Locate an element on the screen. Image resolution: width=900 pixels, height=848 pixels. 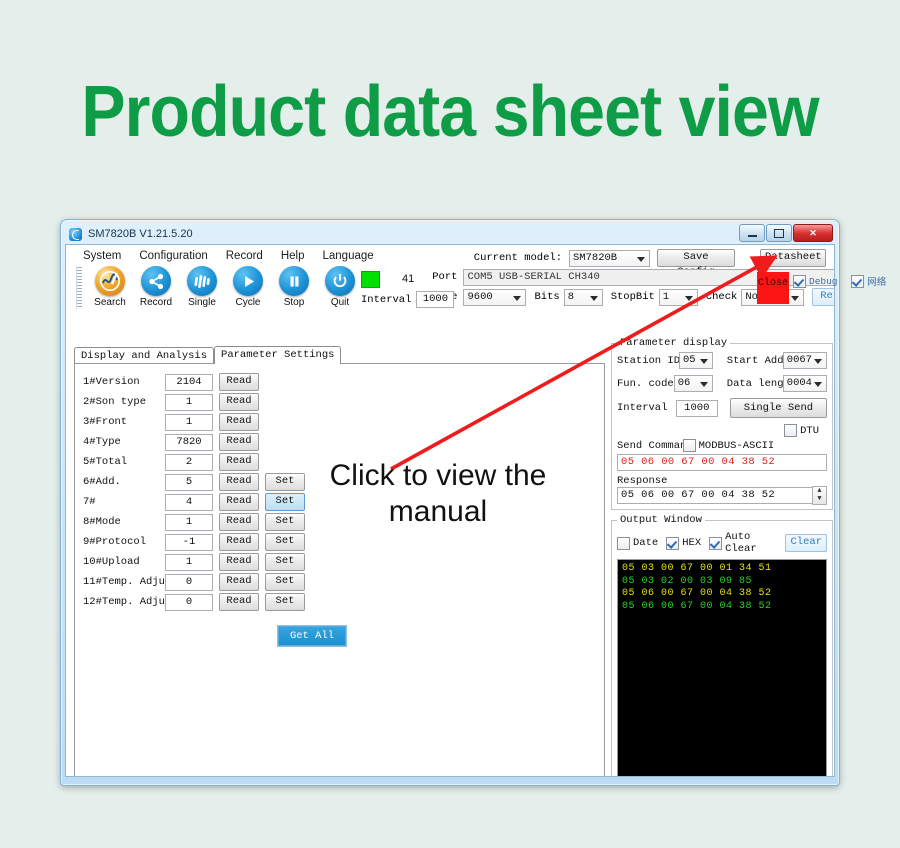
debug-network-checks: Debug 网络 is located at coordinates (843, 282).